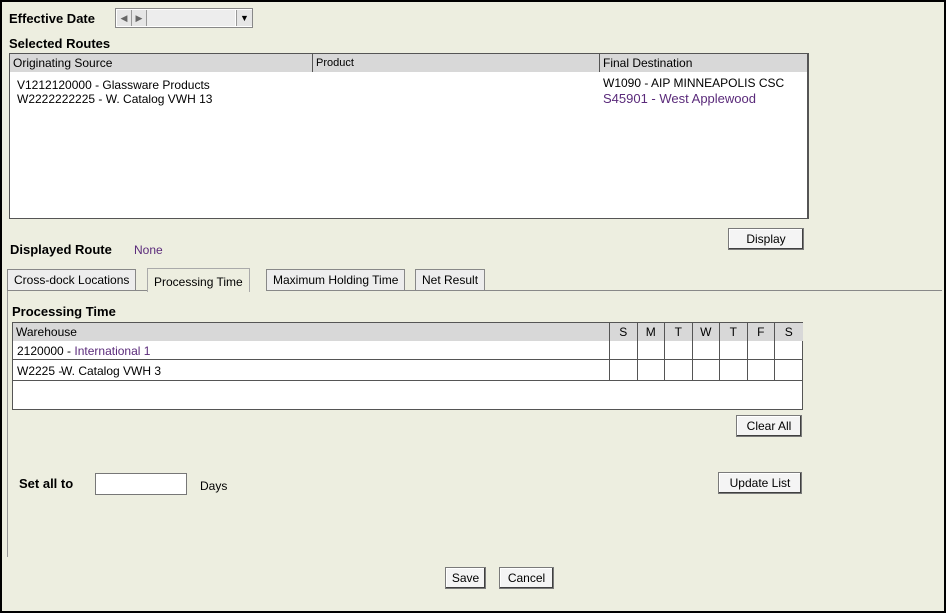  Describe the element at coordinates (244, 18) in the screenshot. I see `chevron-down-icon: ▼` at that location.